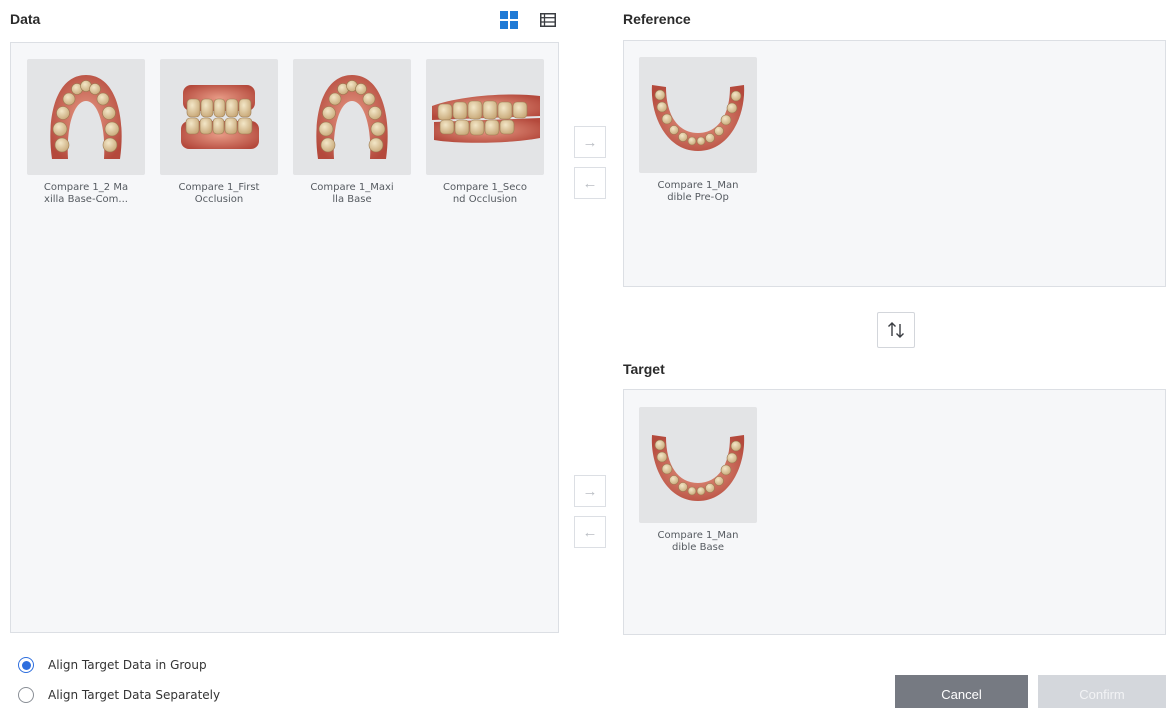 This screenshot has width=1166, height=708. Describe the element at coordinates (127, 665) in the screenshot. I see `align-in-group-label: Align Target Data in Group` at that location.